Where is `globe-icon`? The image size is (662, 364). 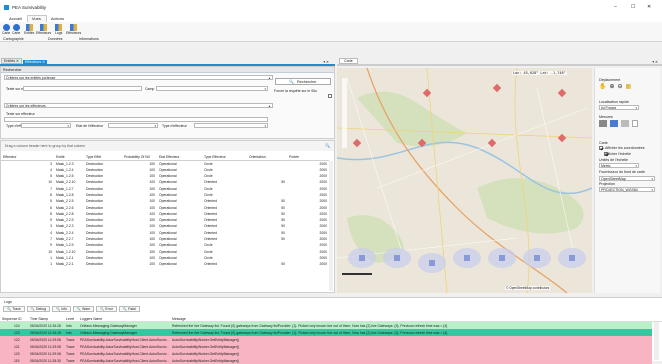 globe-icon is located at coordinates (6, 27).